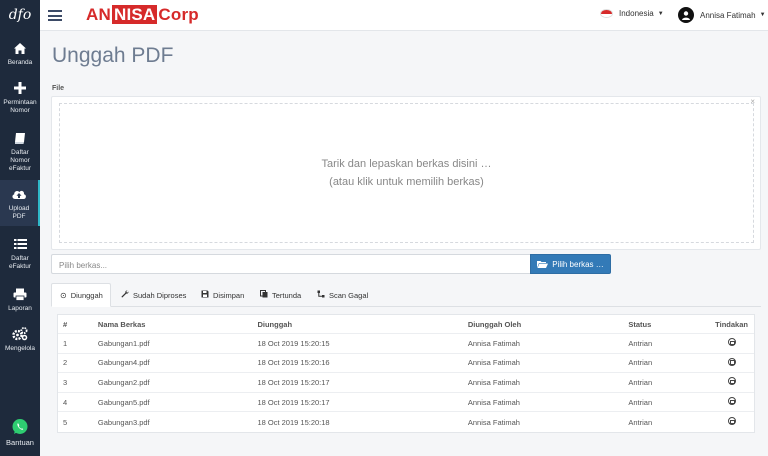  What do you see at coordinates (20, 442) in the screenshot?
I see `sidebar-item-label: Bantuan` at bounding box center [20, 442].